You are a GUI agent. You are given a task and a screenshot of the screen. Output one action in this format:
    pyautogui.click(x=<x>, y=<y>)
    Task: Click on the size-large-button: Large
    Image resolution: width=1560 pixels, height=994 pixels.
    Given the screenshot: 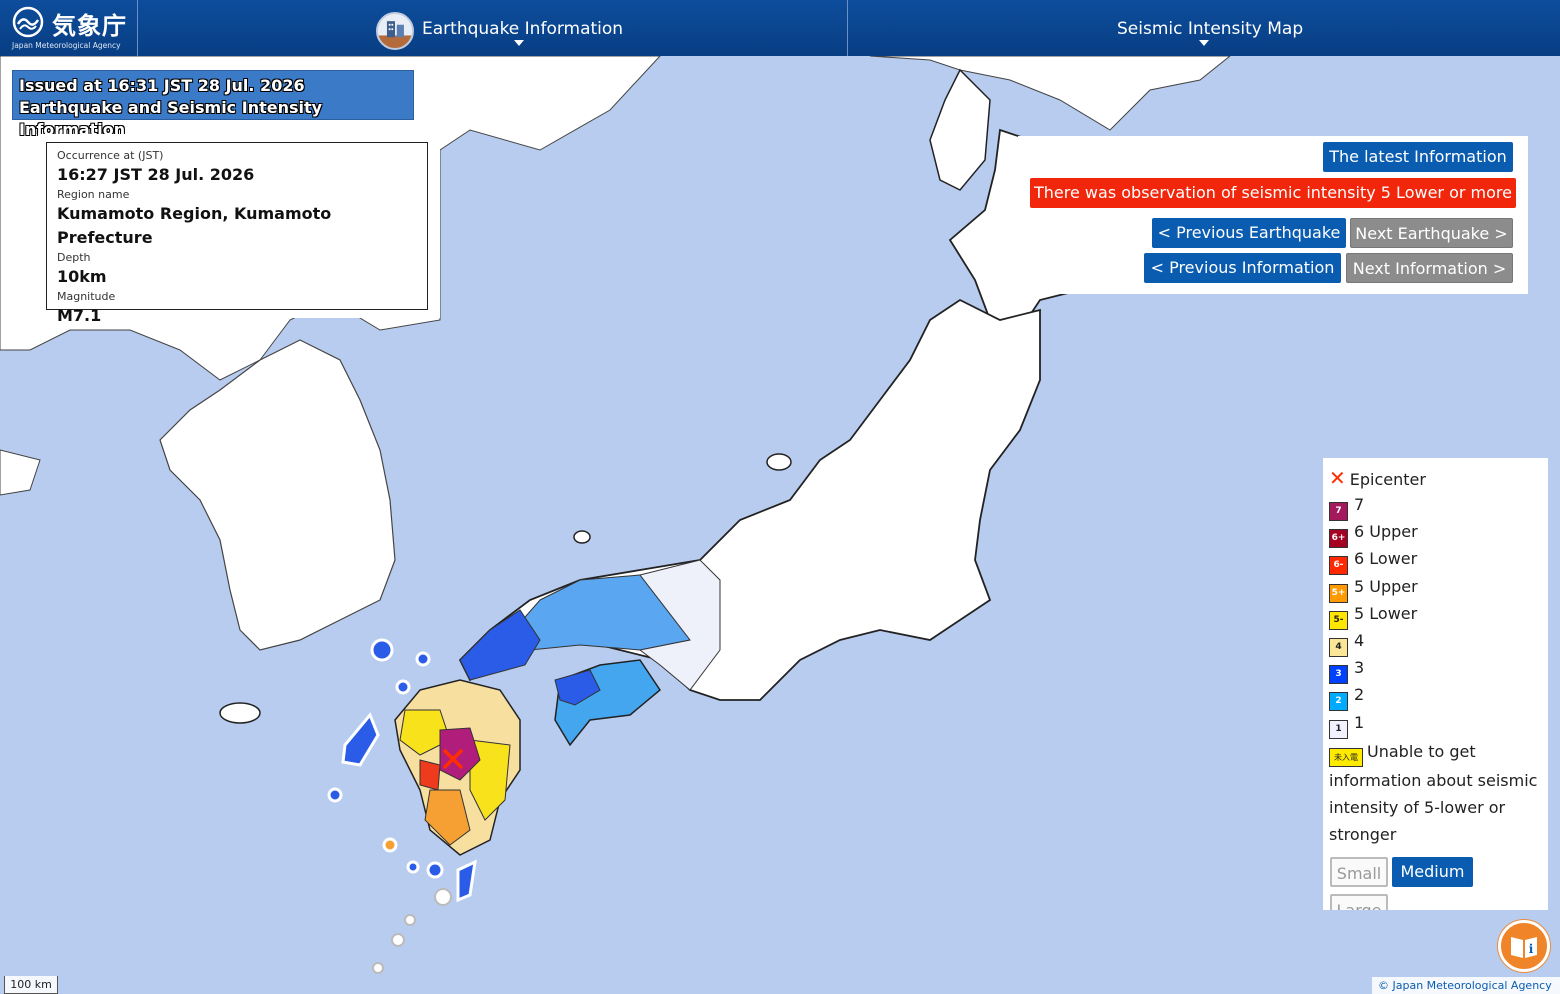 What is the action you would take?
    pyautogui.click(x=1359, y=902)
    